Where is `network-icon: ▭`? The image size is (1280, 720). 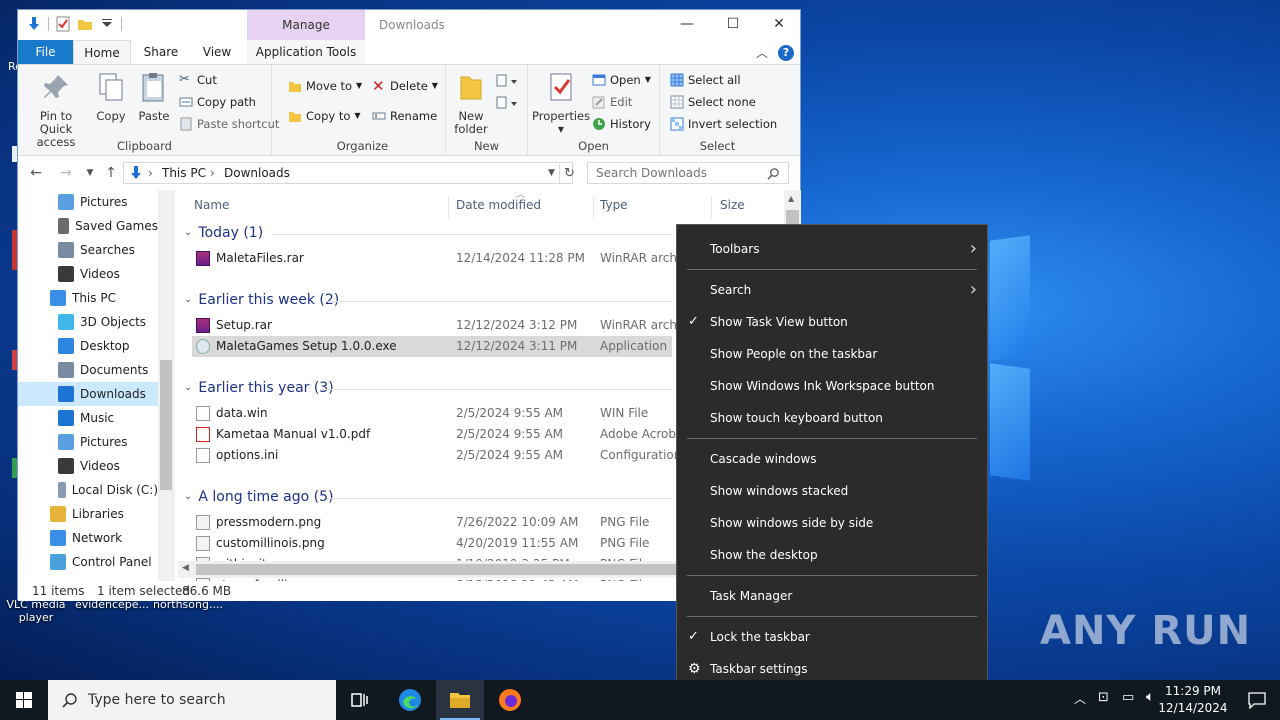
network-icon: ▭ is located at coordinates (1128, 697).